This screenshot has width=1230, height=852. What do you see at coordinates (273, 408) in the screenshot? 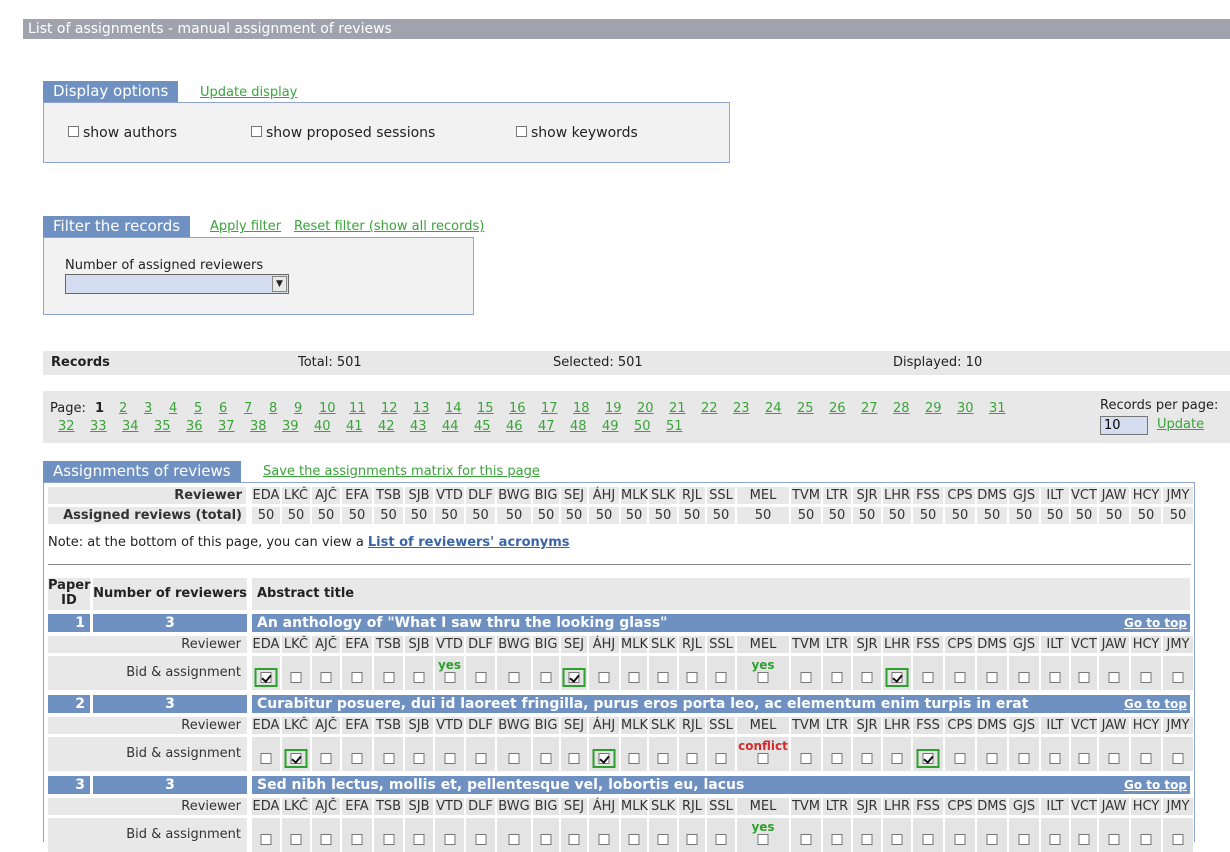
I see `page-link: 8` at bounding box center [273, 408].